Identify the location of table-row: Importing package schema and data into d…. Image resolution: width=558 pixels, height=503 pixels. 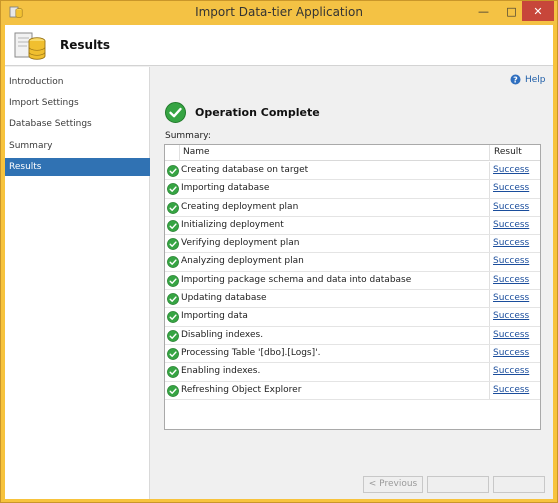
(352, 281).